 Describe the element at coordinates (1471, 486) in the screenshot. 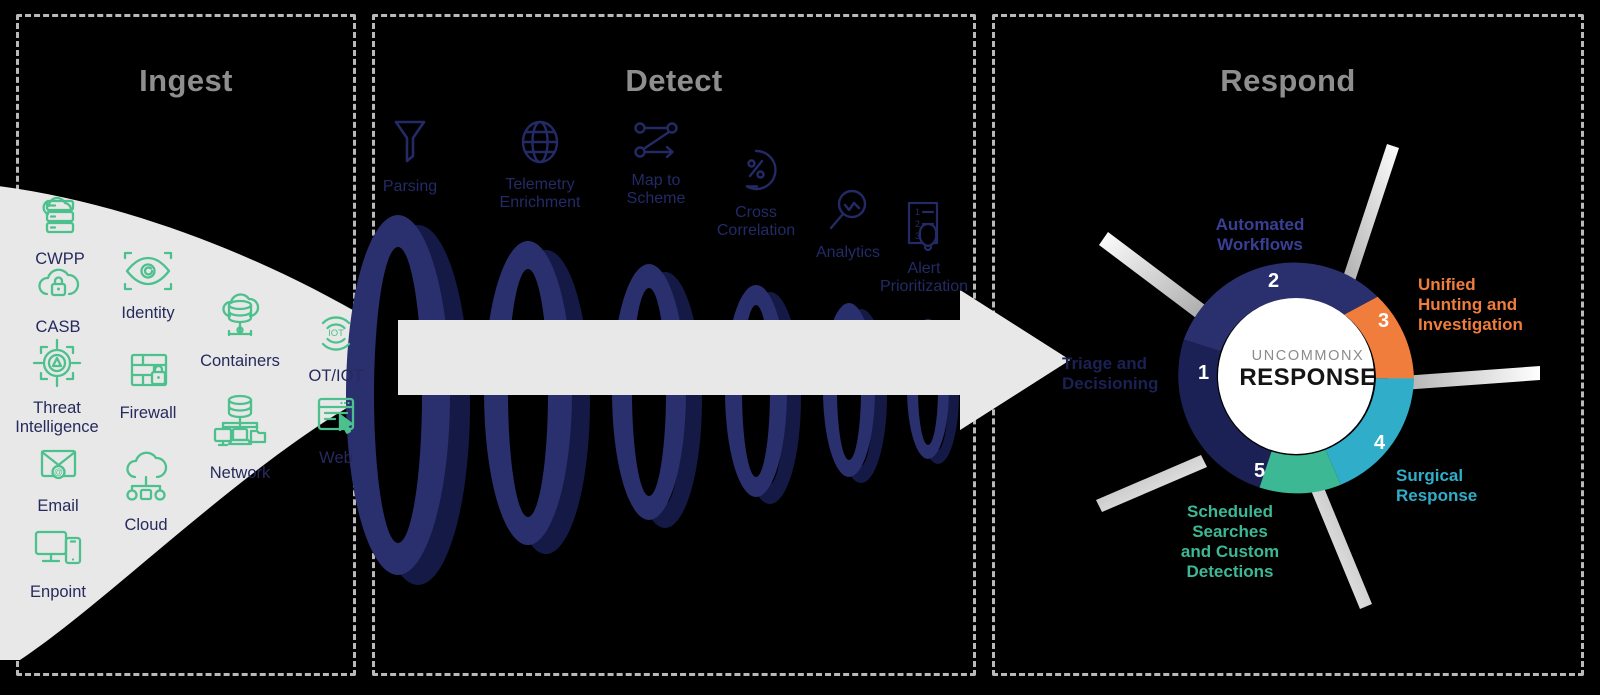

I see `respond-label-surgical-response: Surgical Response` at that location.